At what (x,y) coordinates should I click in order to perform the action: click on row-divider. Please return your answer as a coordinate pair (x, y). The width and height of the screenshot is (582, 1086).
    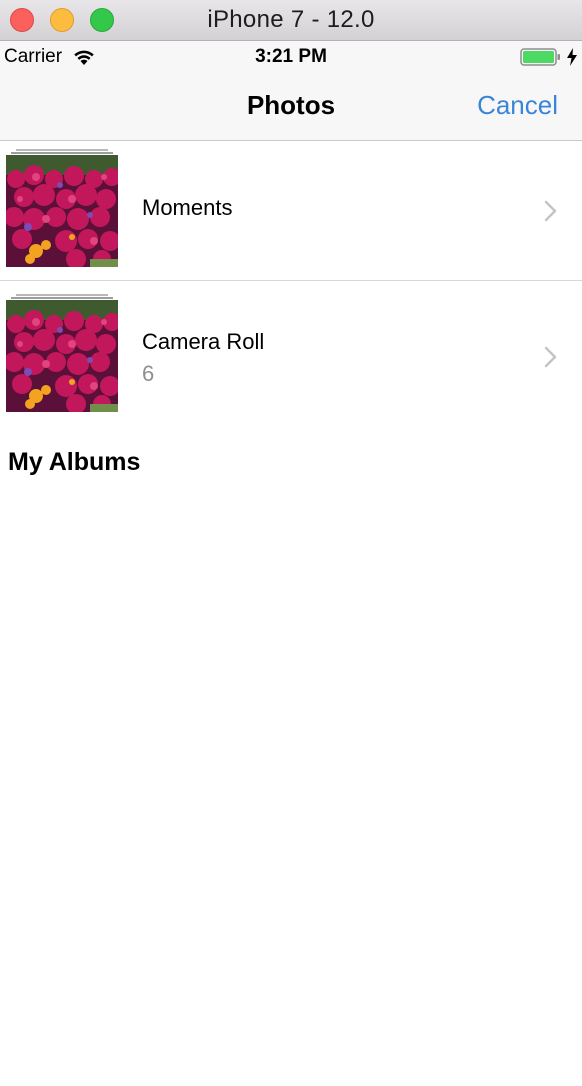
    Looking at the image, I should click on (291, 280).